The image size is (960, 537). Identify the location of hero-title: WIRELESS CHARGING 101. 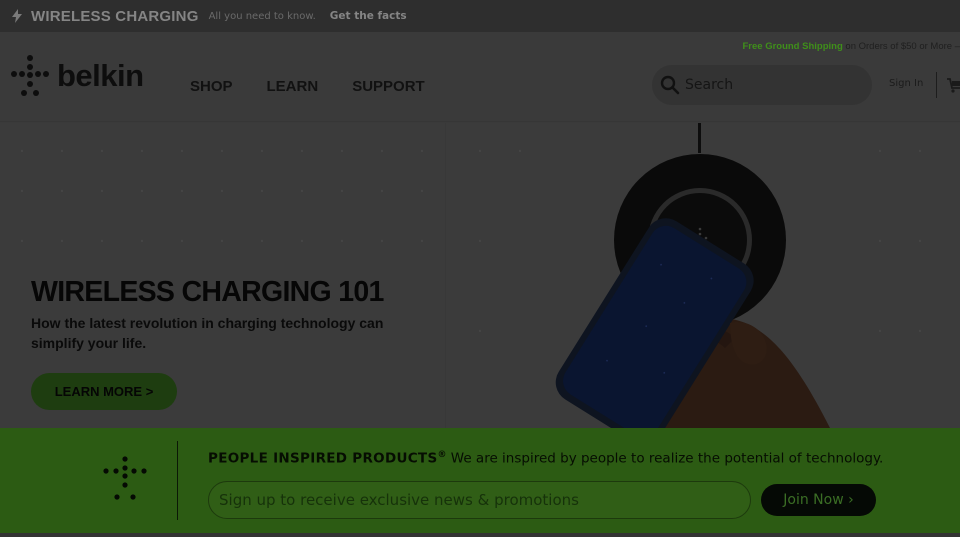
(207, 292).